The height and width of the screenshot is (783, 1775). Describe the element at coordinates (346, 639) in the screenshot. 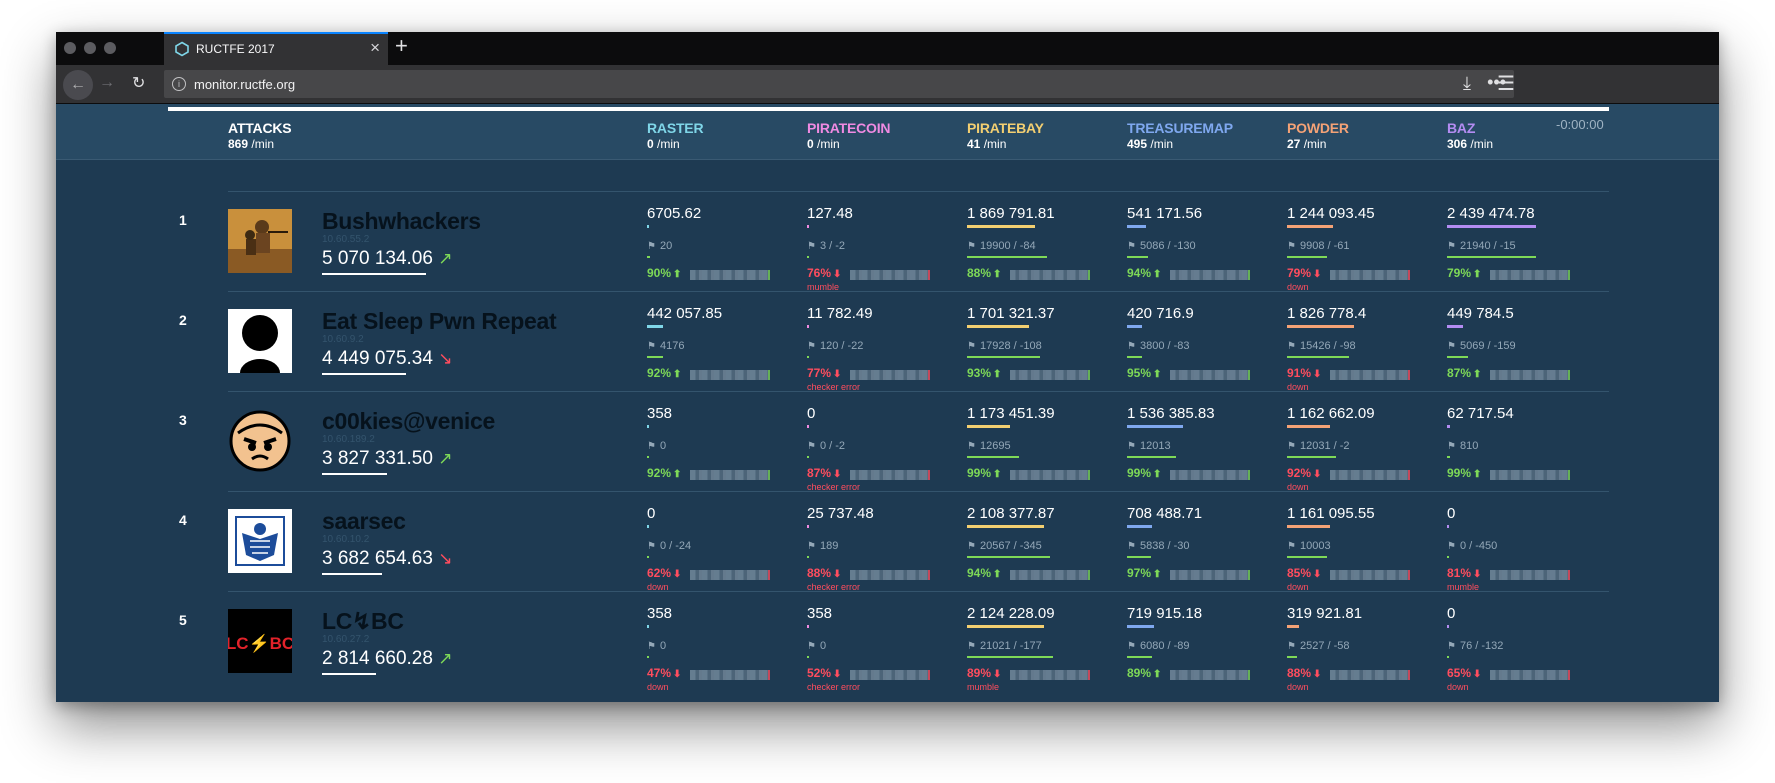

I see `team-ip: 10.60.27.2` at that location.